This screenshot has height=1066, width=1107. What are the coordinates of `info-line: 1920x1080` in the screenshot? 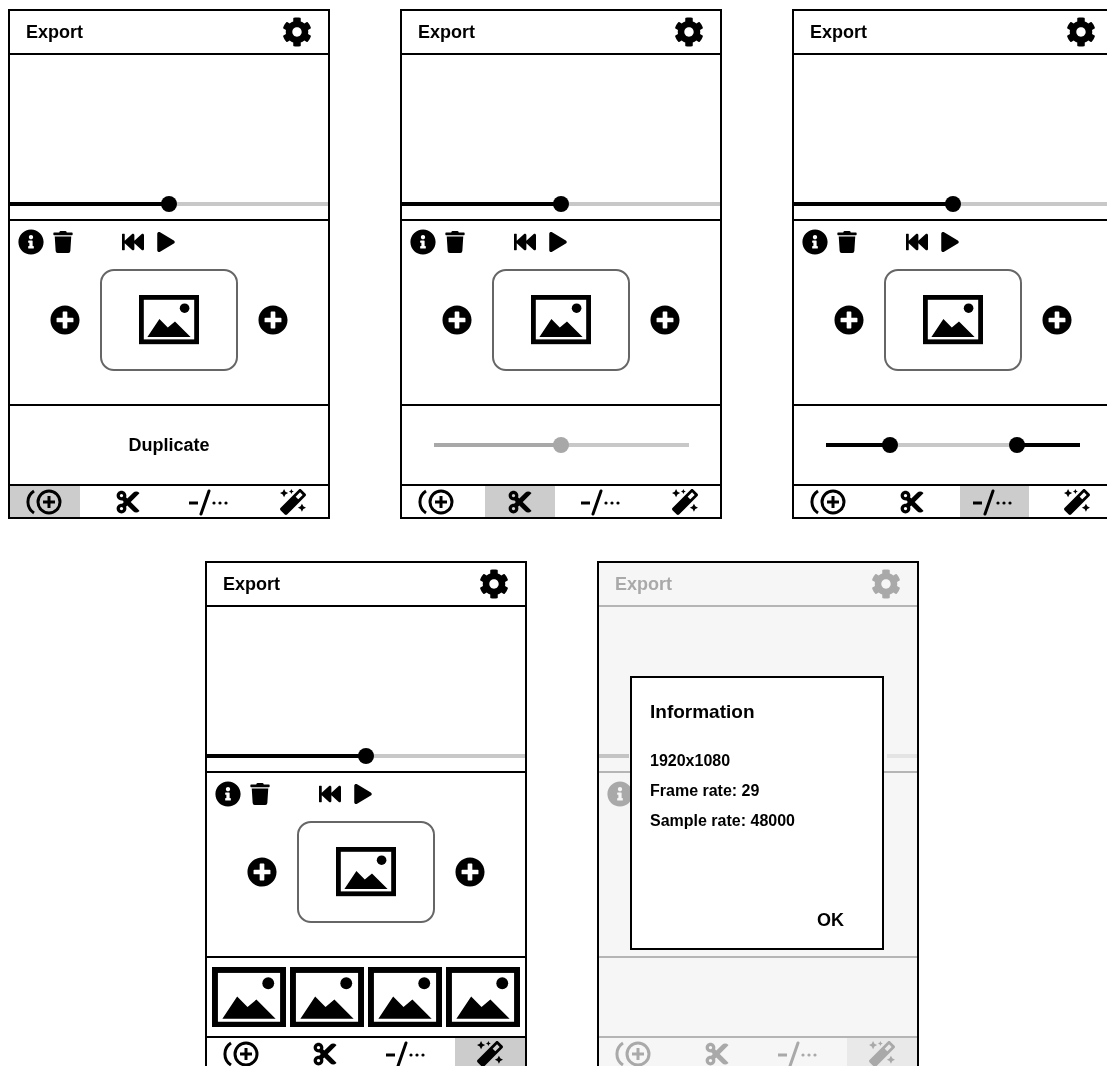 It's located at (691, 760).